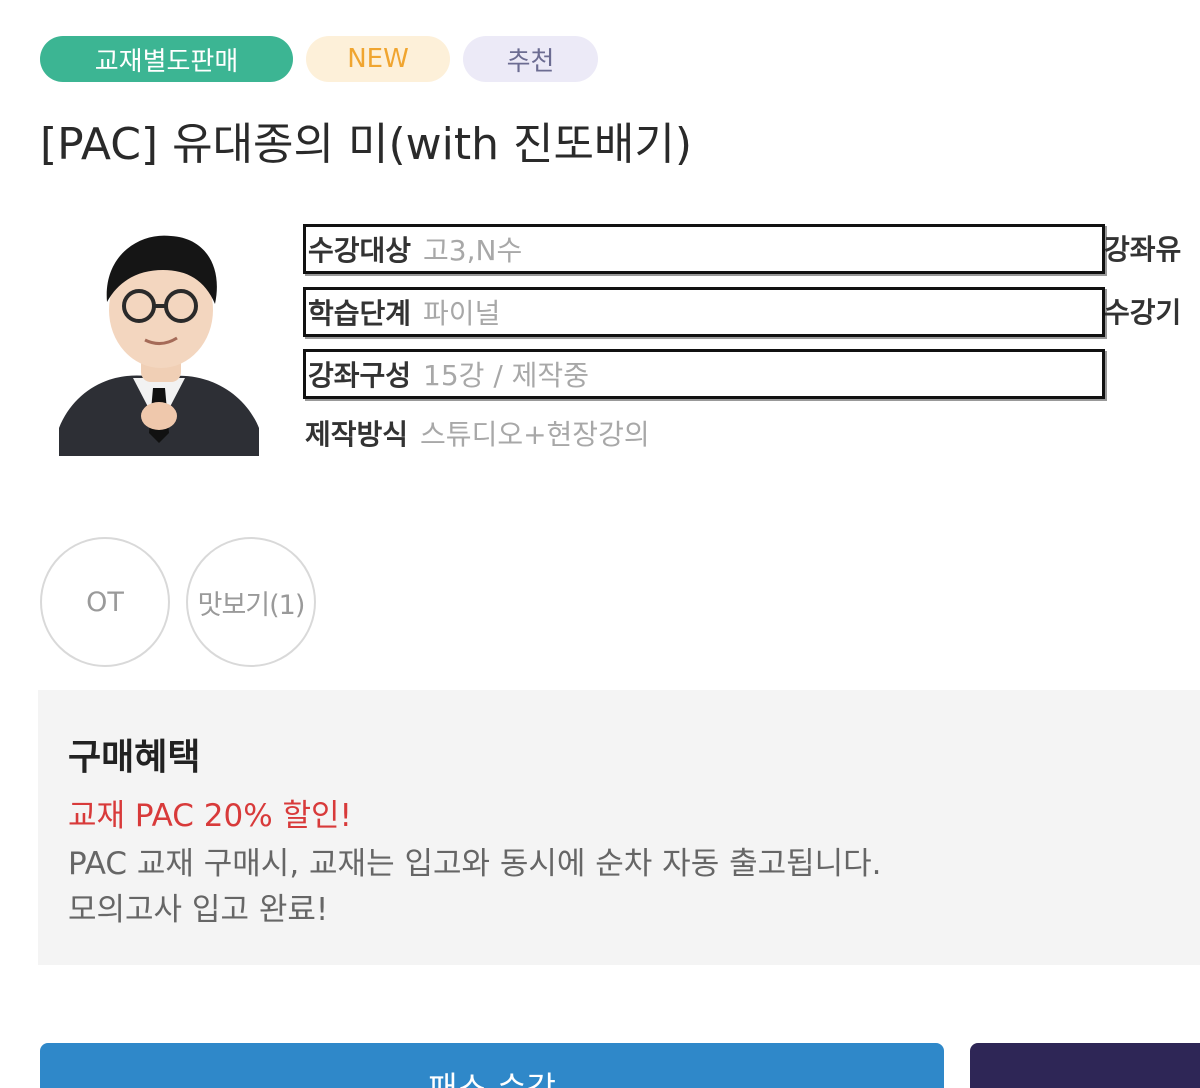 The width and height of the screenshot is (1200, 1088). Describe the element at coordinates (1143, 249) in the screenshot. I see `side-label-course-type: 강좌유` at that location.